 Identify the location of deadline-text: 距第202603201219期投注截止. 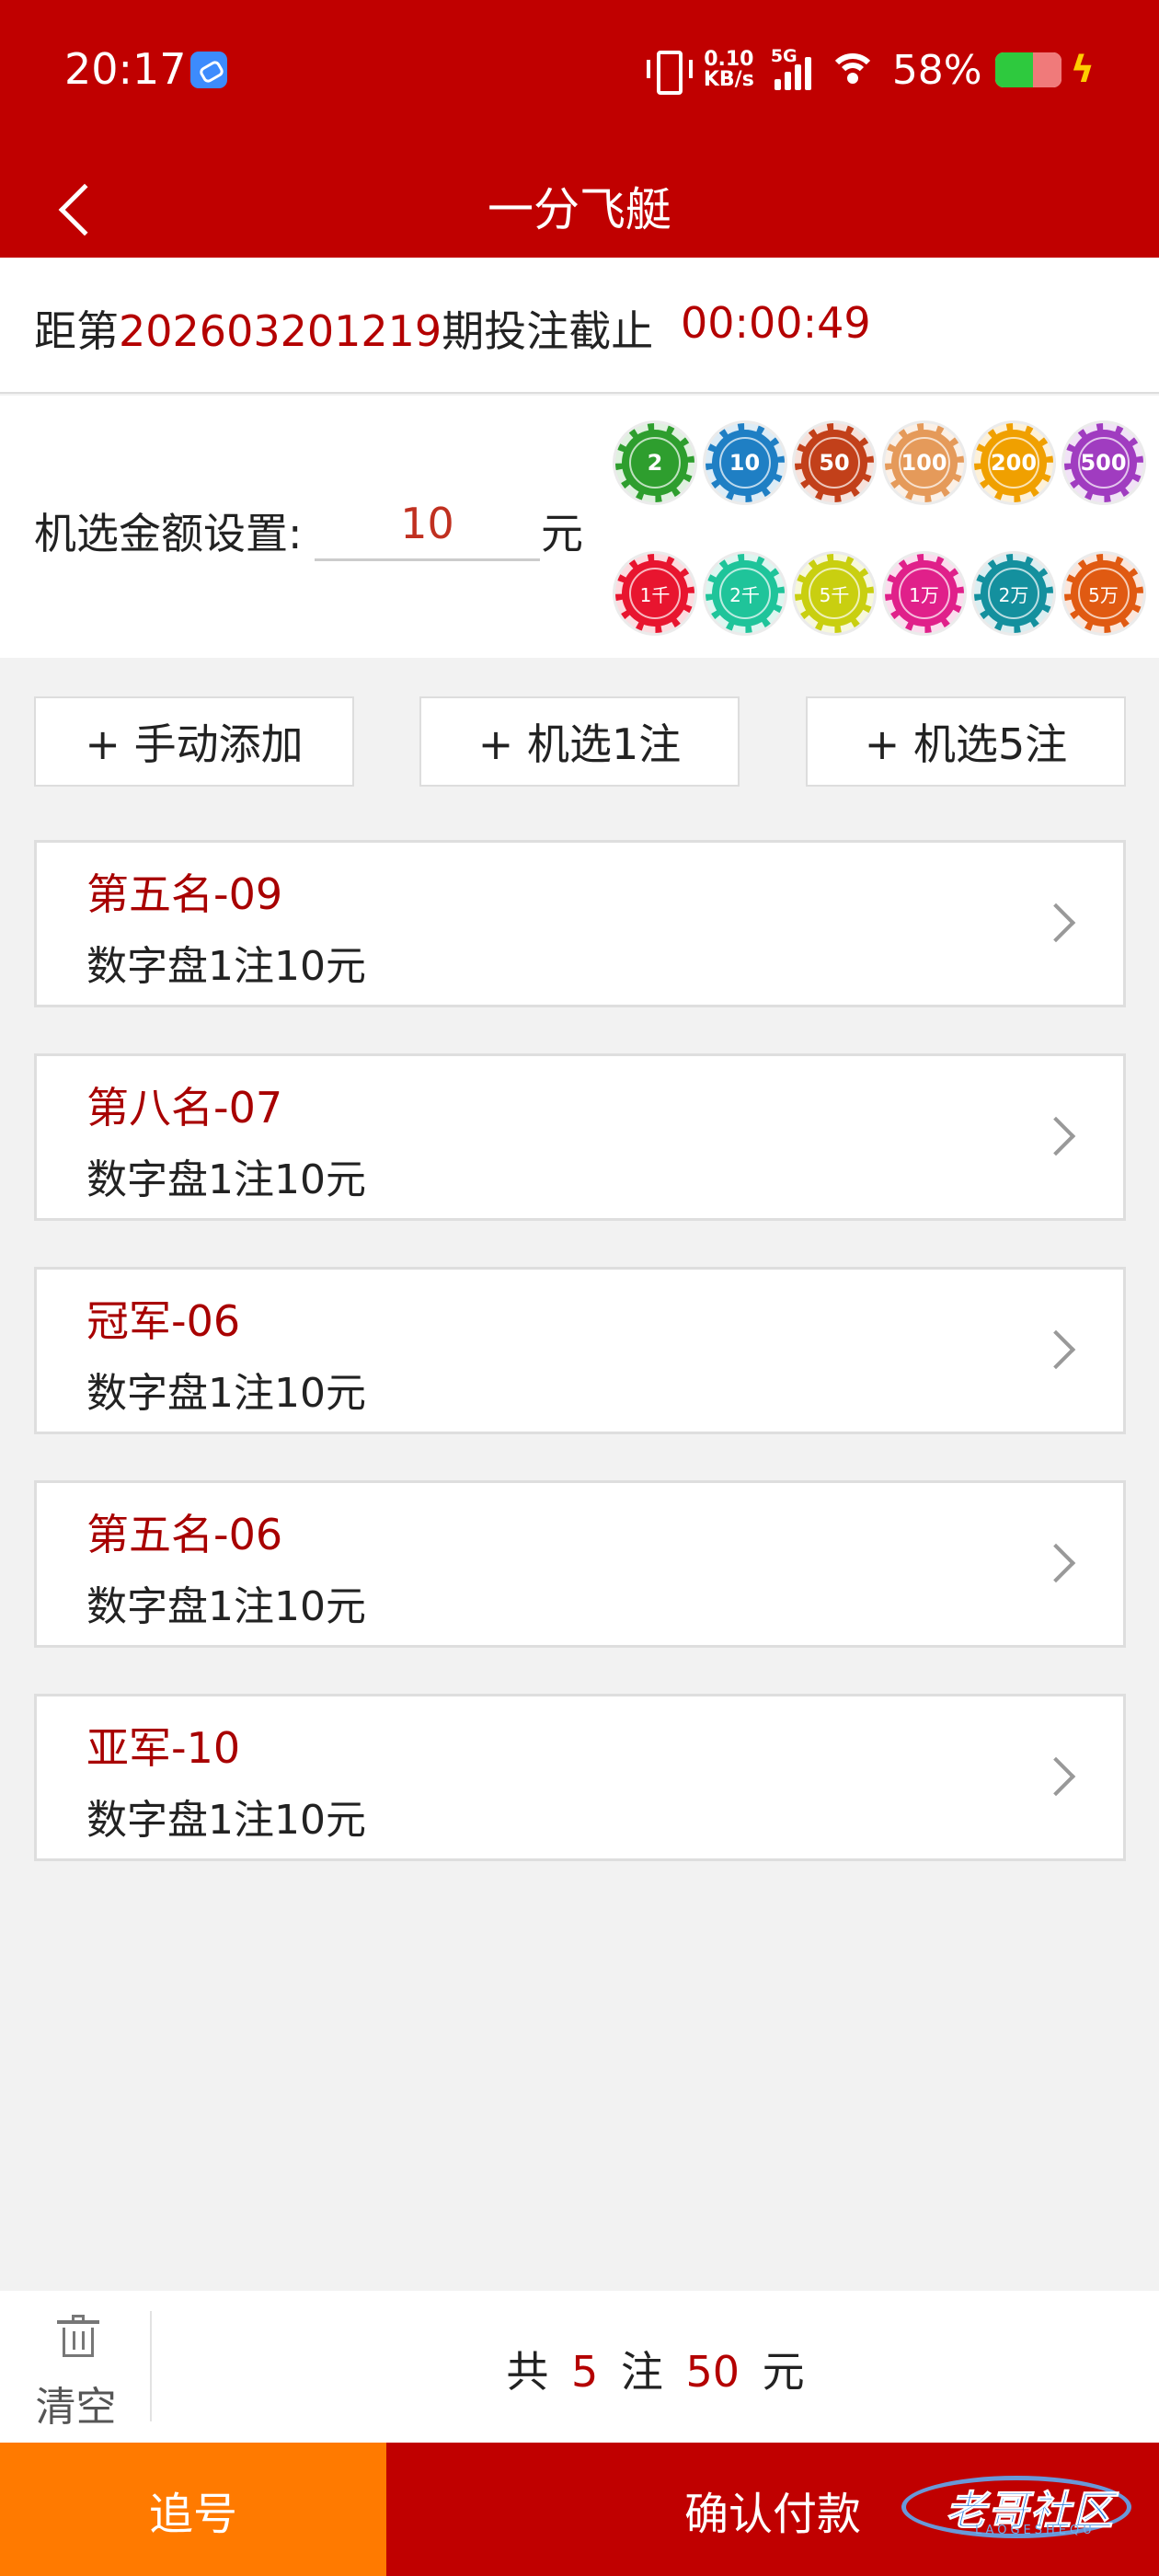
(343, 328).